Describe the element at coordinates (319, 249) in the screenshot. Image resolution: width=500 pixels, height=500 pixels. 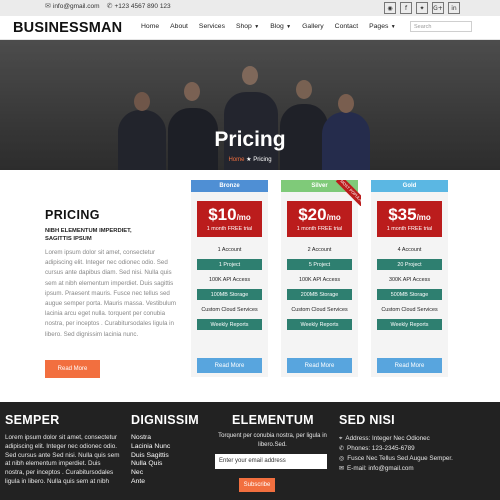
I see `plan-feature: 2 Account` at that location.